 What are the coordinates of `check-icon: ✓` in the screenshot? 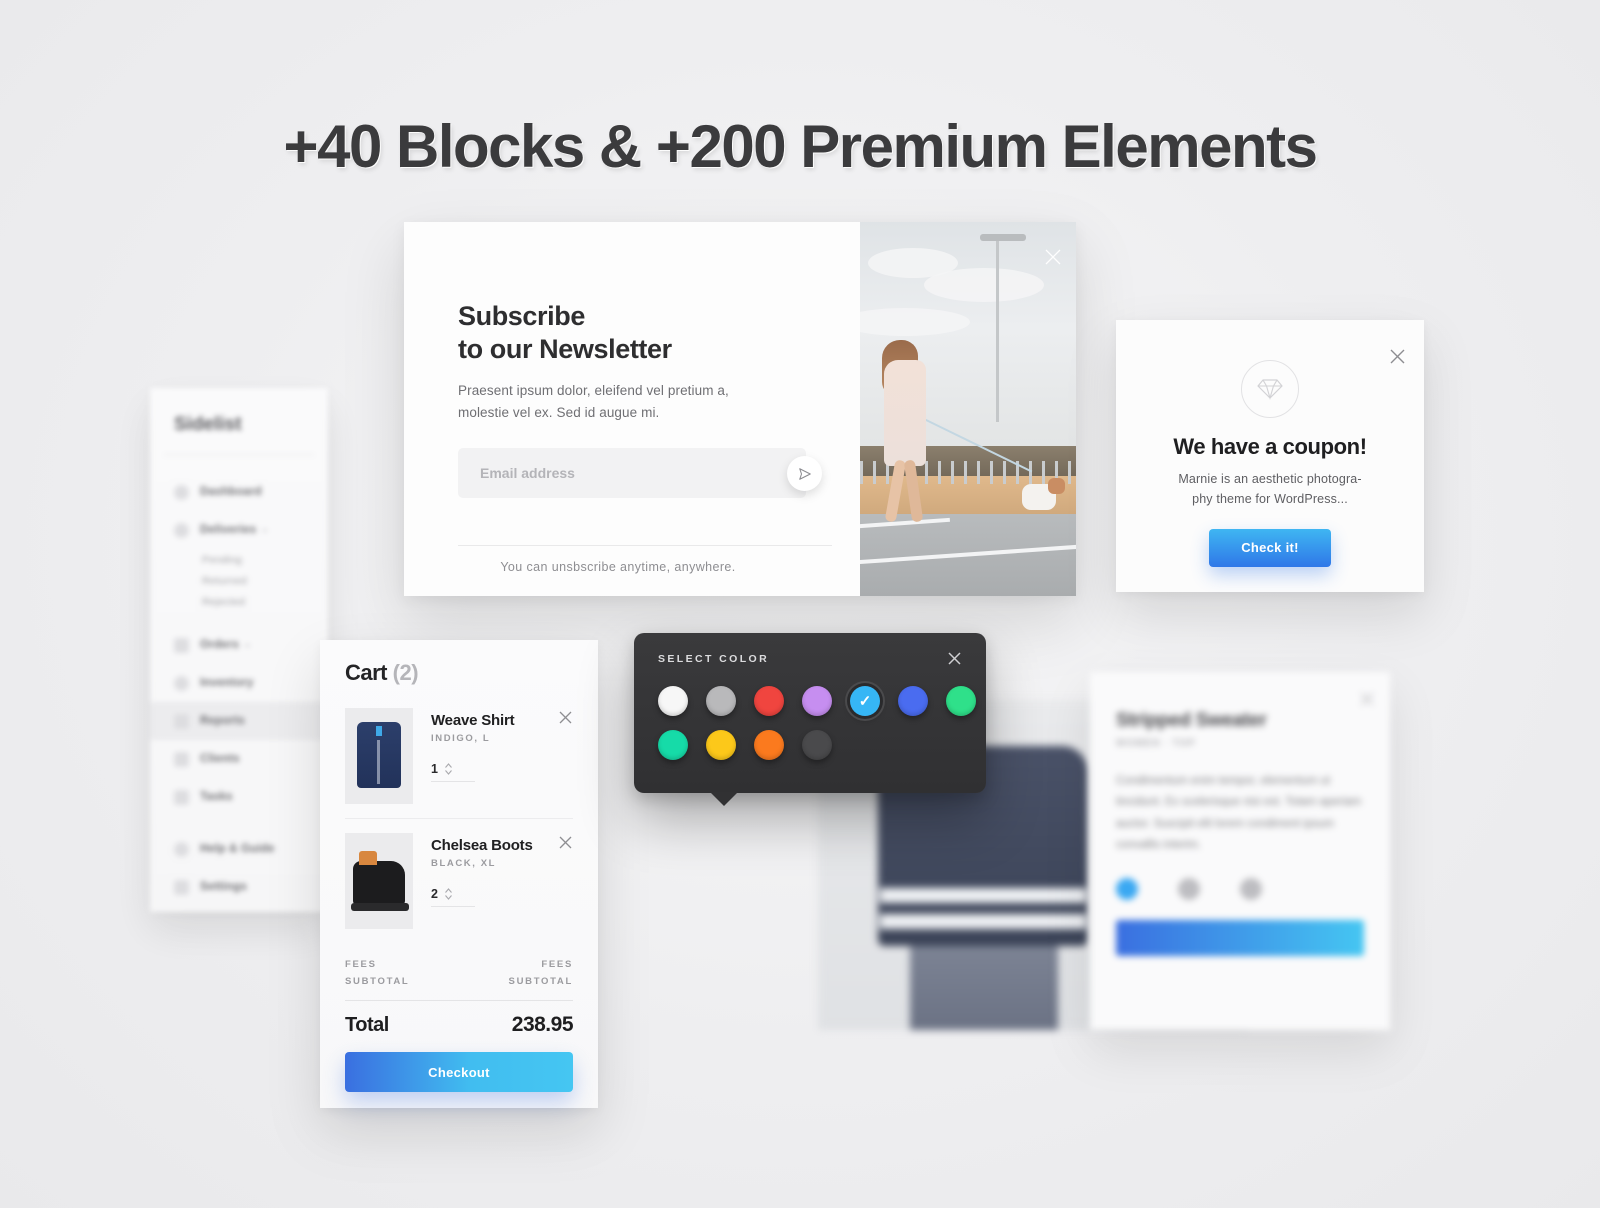 It's located at (865, 701).